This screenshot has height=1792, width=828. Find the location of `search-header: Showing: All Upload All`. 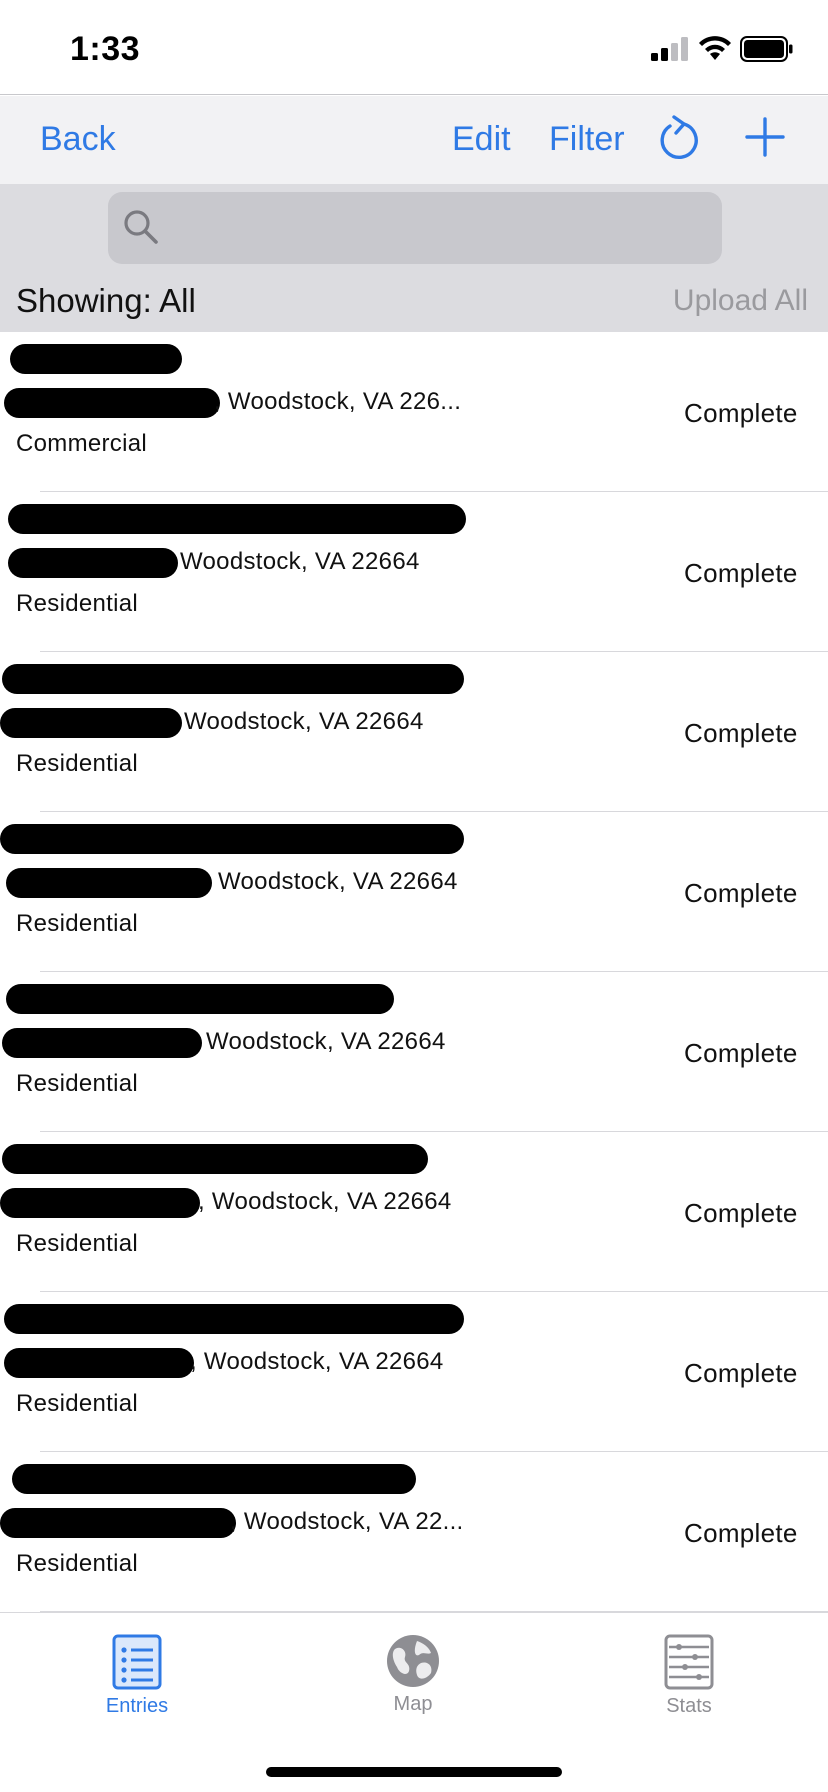

search-header: Showing: All Upload All is located at coordinates (414, 258).